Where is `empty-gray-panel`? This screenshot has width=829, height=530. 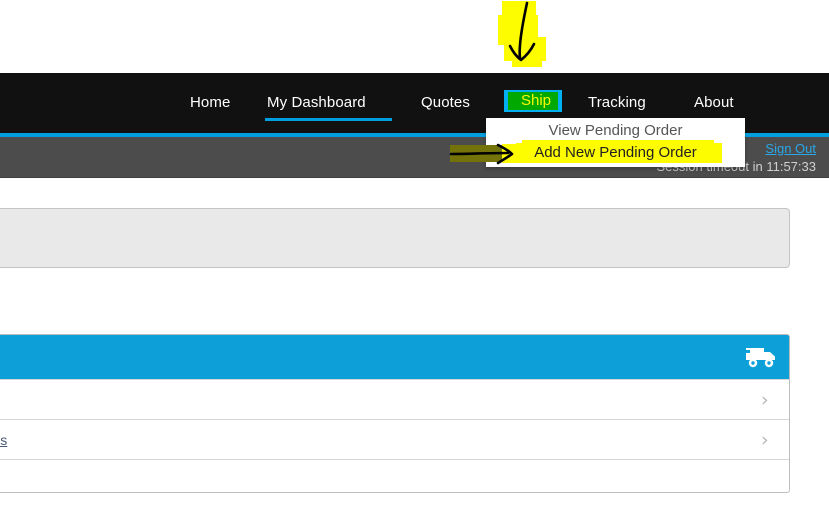 empty-gray-panel is located at coordinates (395, 238).